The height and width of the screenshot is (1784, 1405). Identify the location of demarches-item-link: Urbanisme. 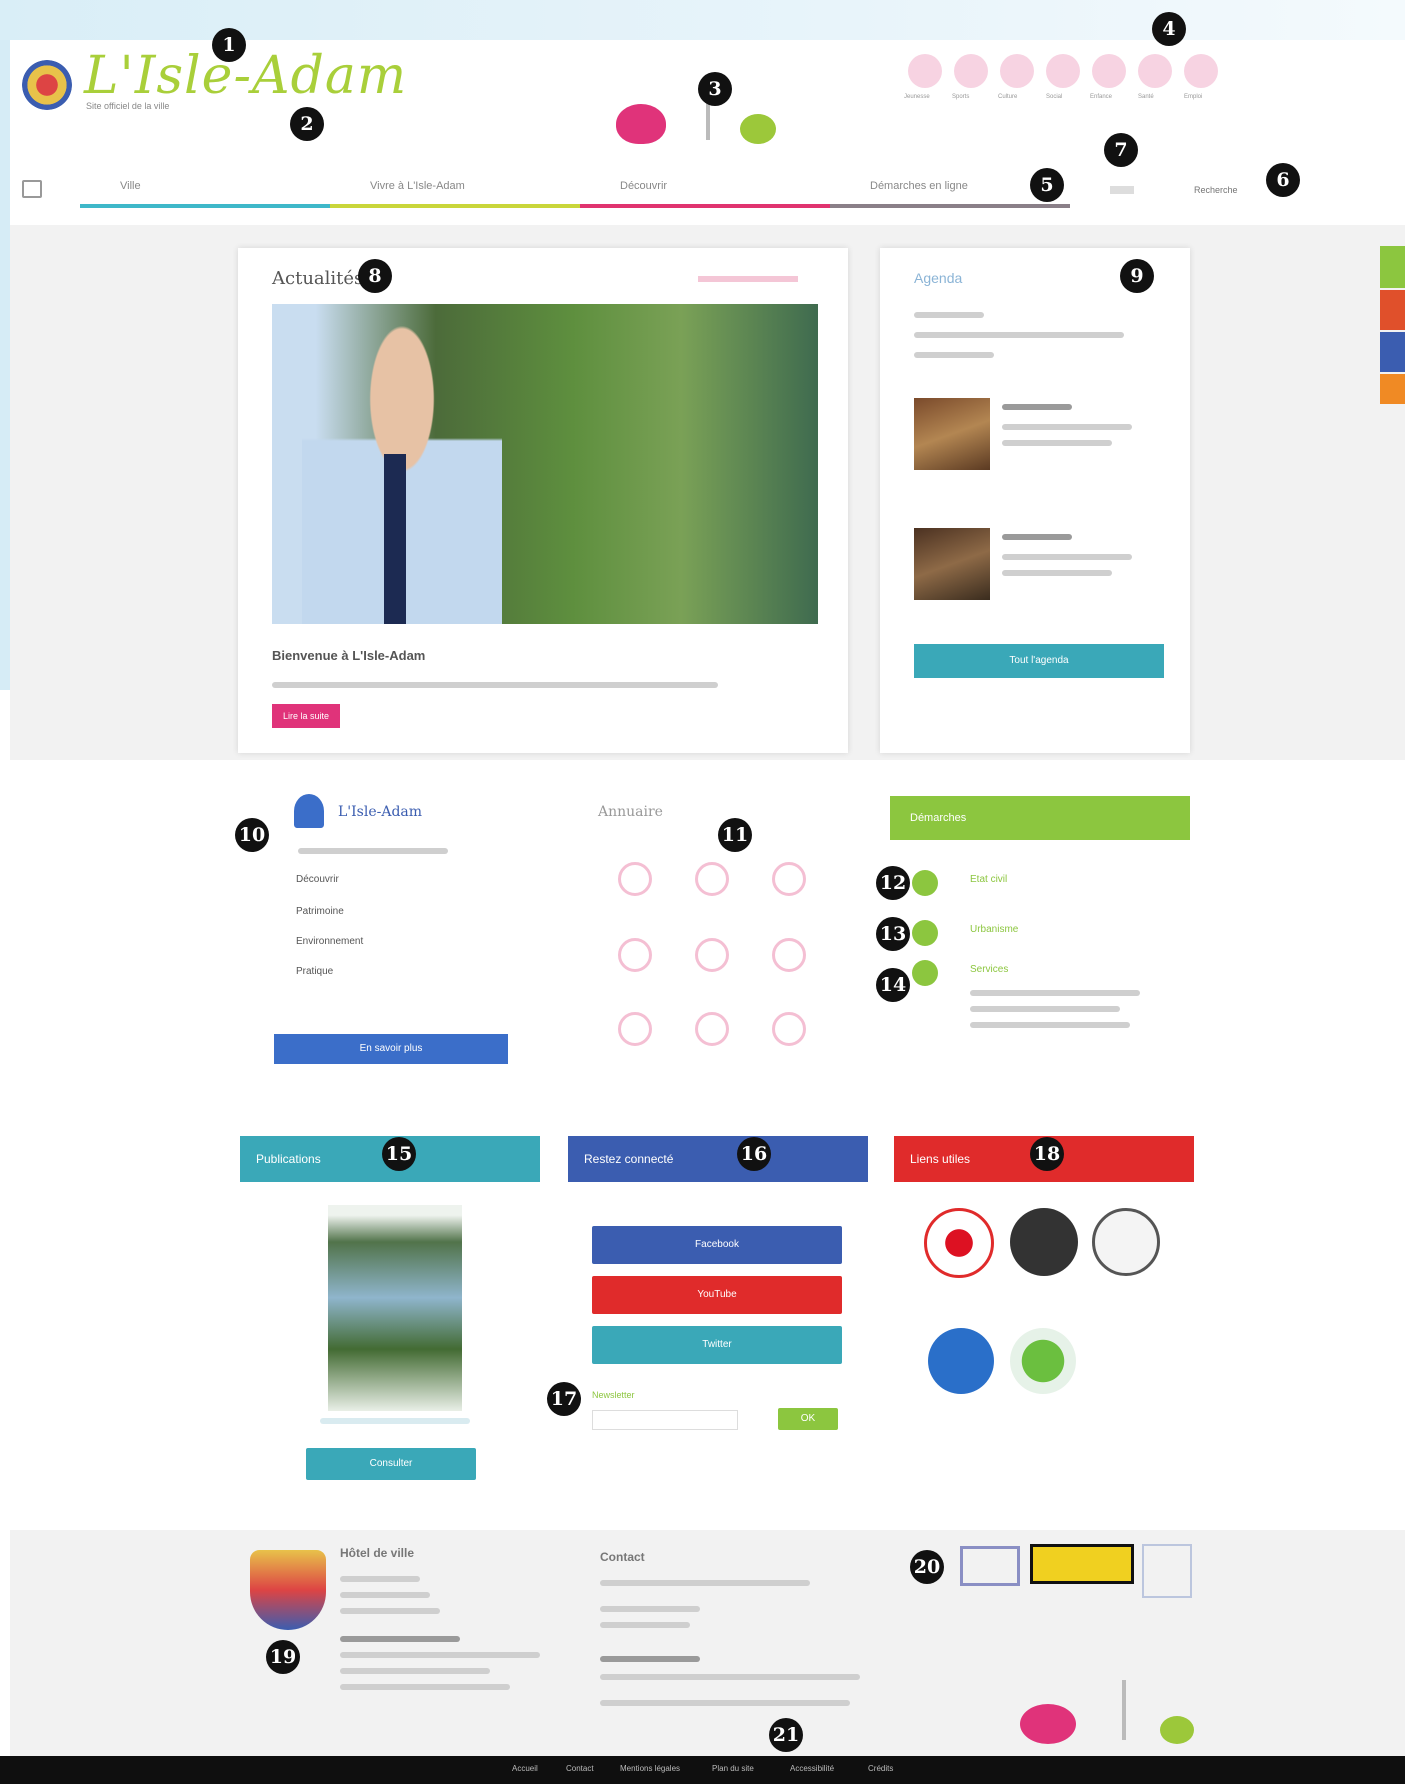
(994, 929).